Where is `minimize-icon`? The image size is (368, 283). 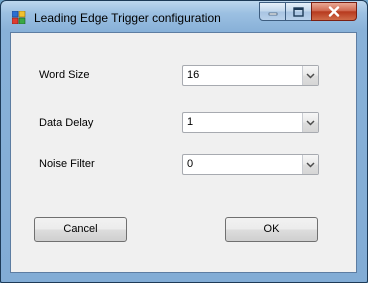 minimize-icon is located at coordinates (272, 13).